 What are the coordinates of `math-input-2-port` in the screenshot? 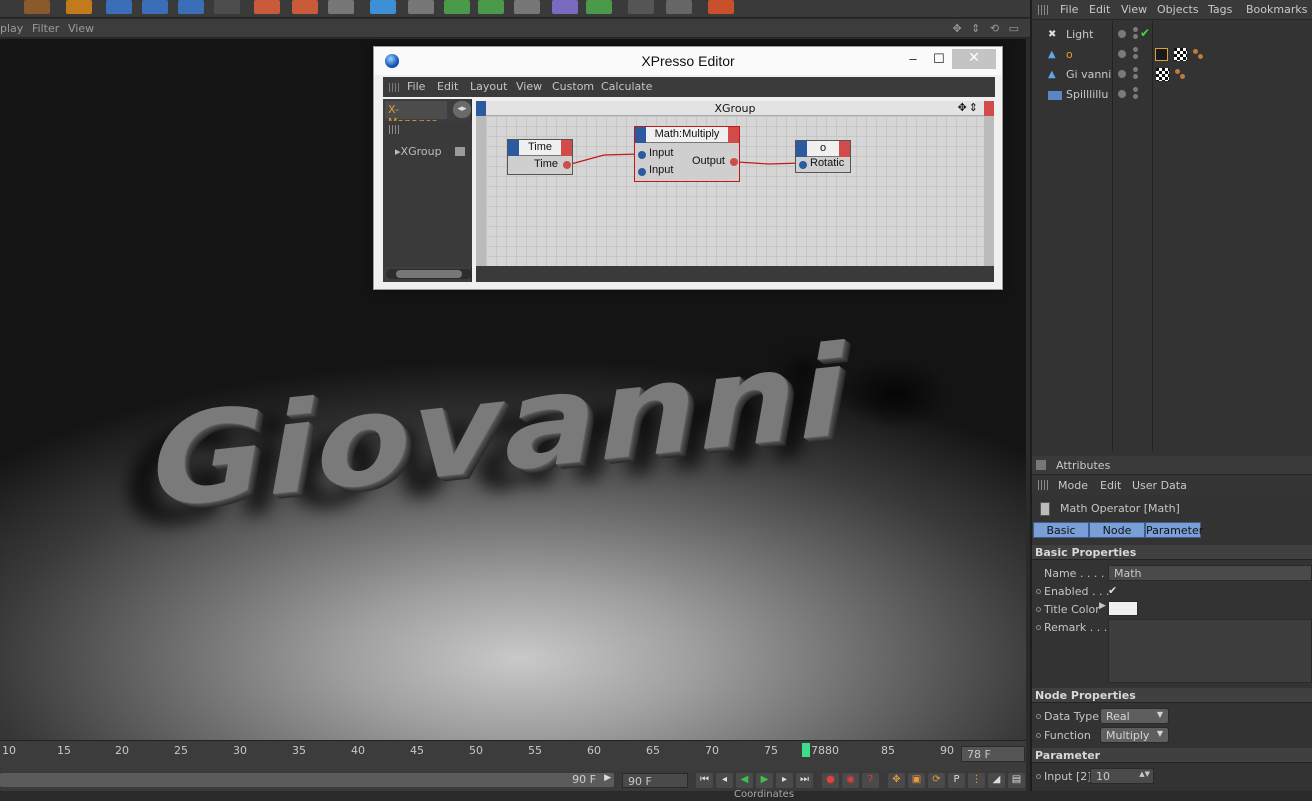 It's located at (642, 172).